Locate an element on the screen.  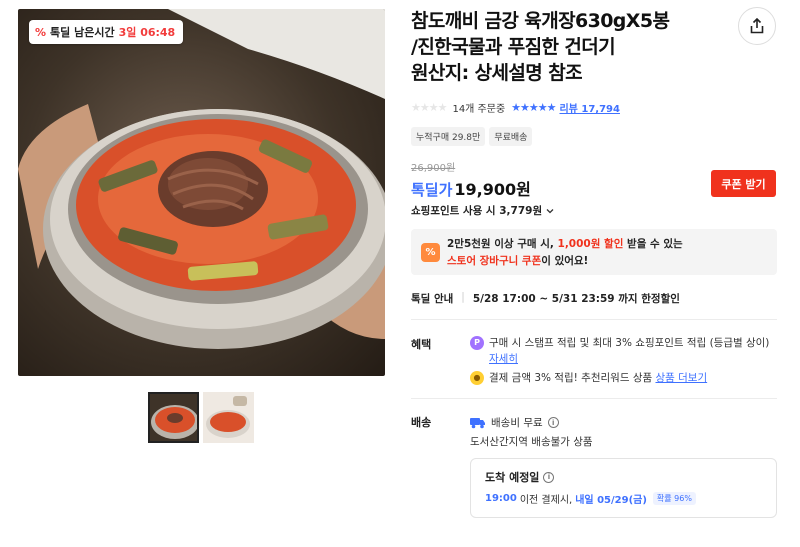
timer-label: 톡딜 남은시간 is located at coordinates (82, 32).